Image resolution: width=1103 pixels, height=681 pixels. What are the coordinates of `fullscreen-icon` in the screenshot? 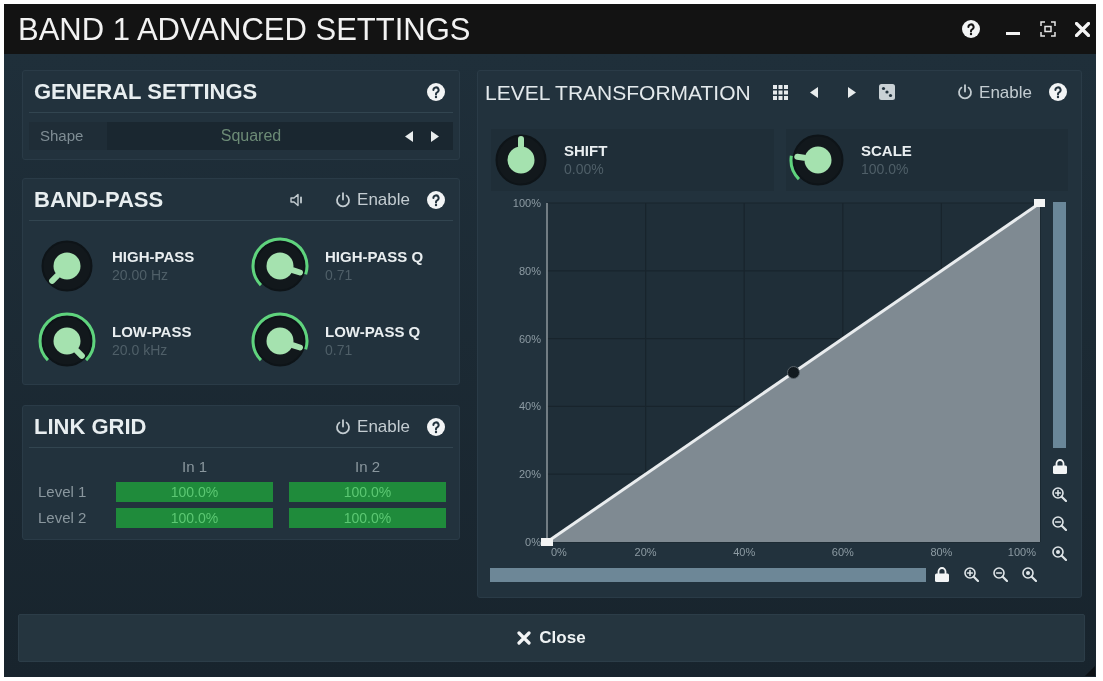 It's located at (1048, 29).